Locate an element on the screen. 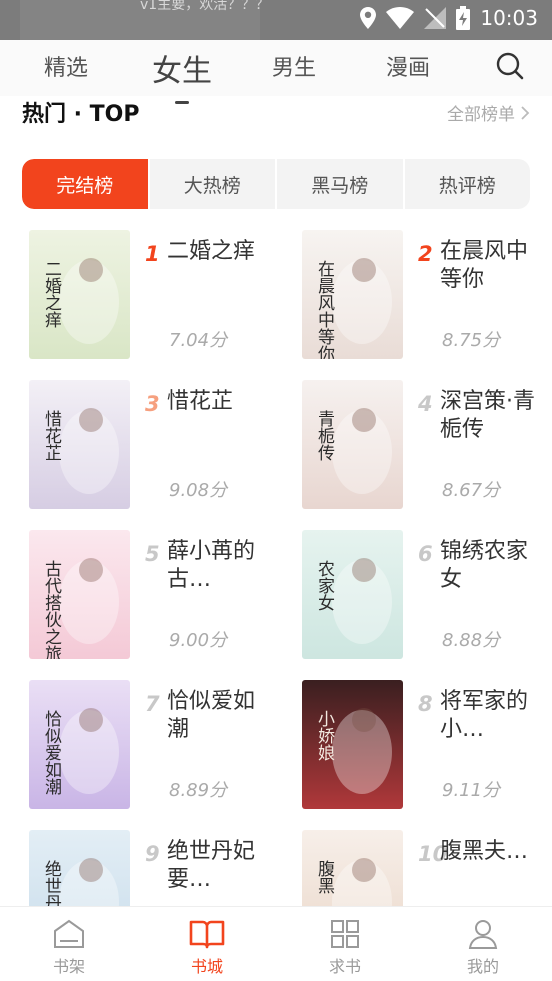 Image resolution: width=552 pixels, height=981 pixels. all-rankings-label: 全部榜单 is located at coordinates (481, 115).